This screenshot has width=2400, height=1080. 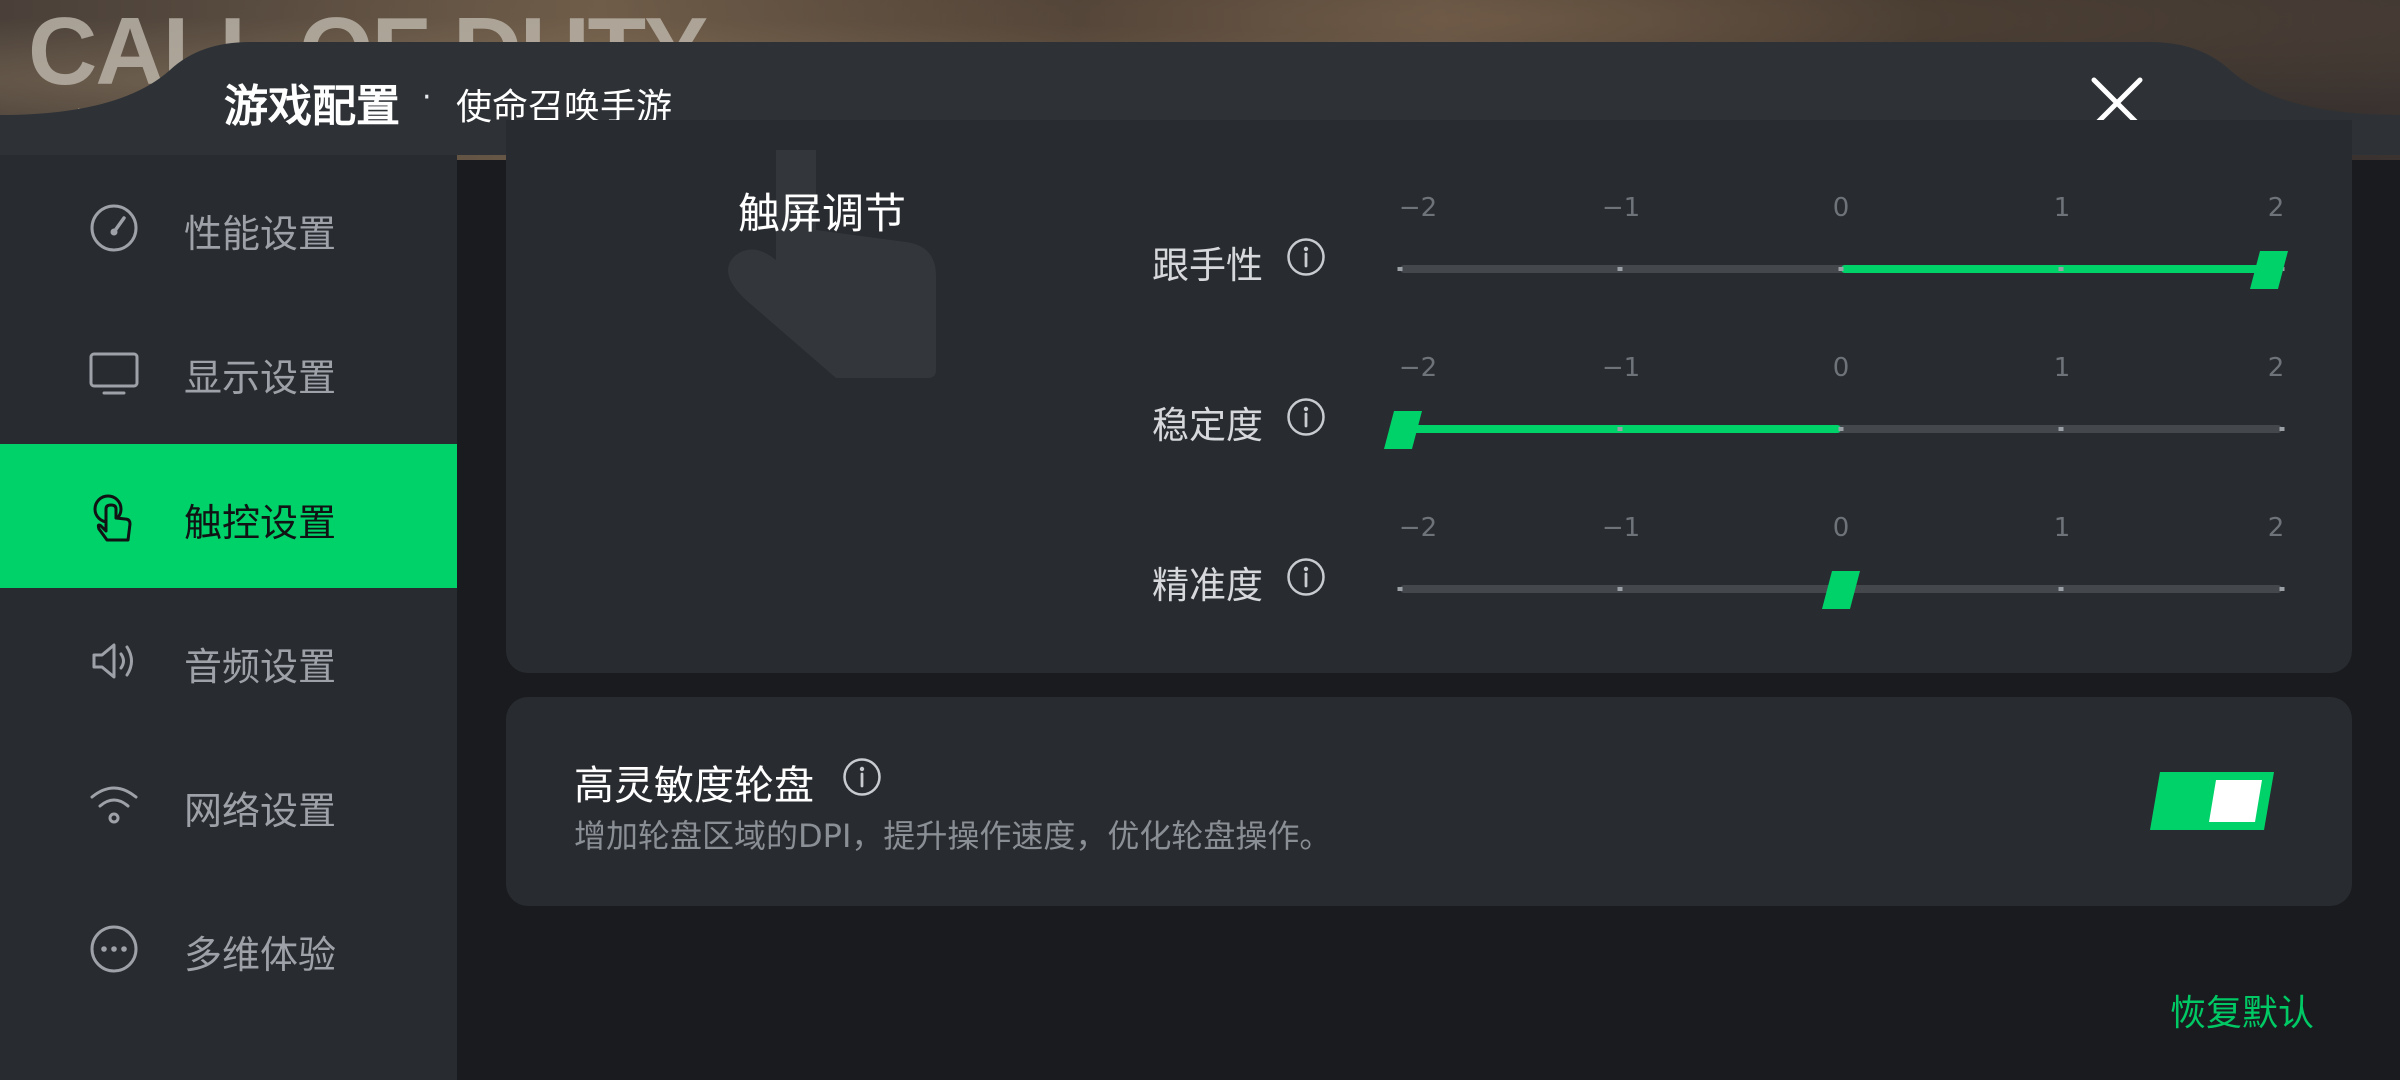 What do you see at coordinates (260, 378) in the screenshot?
I see `sidebar-item-label: 显示设置` at bounding box center [260, 378].